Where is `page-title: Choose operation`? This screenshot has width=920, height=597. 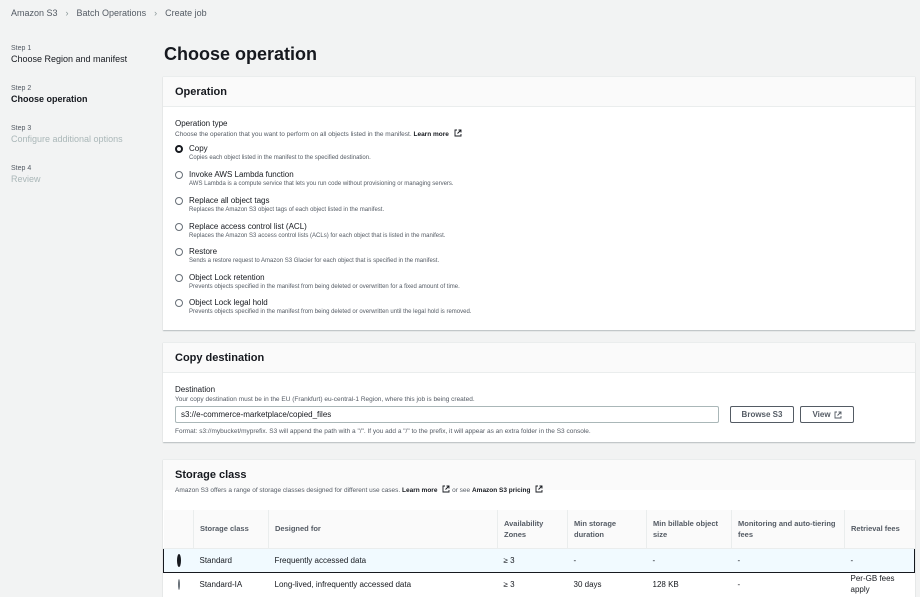
page-title: Choose operation is located at coordinates (241, 54).